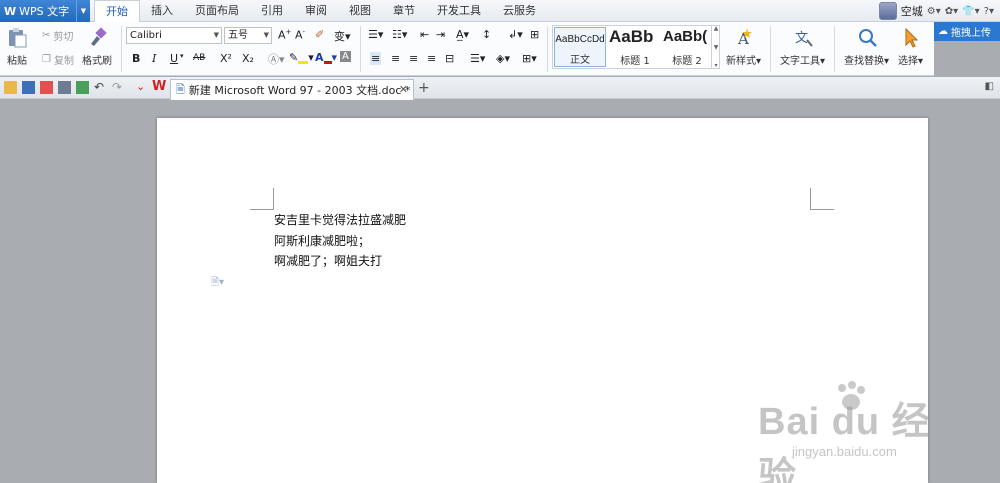  What do you see at coordinates (431, 58) in the screenshot?
I see `justify-icon: ≡` at bounding box center [431, 58].